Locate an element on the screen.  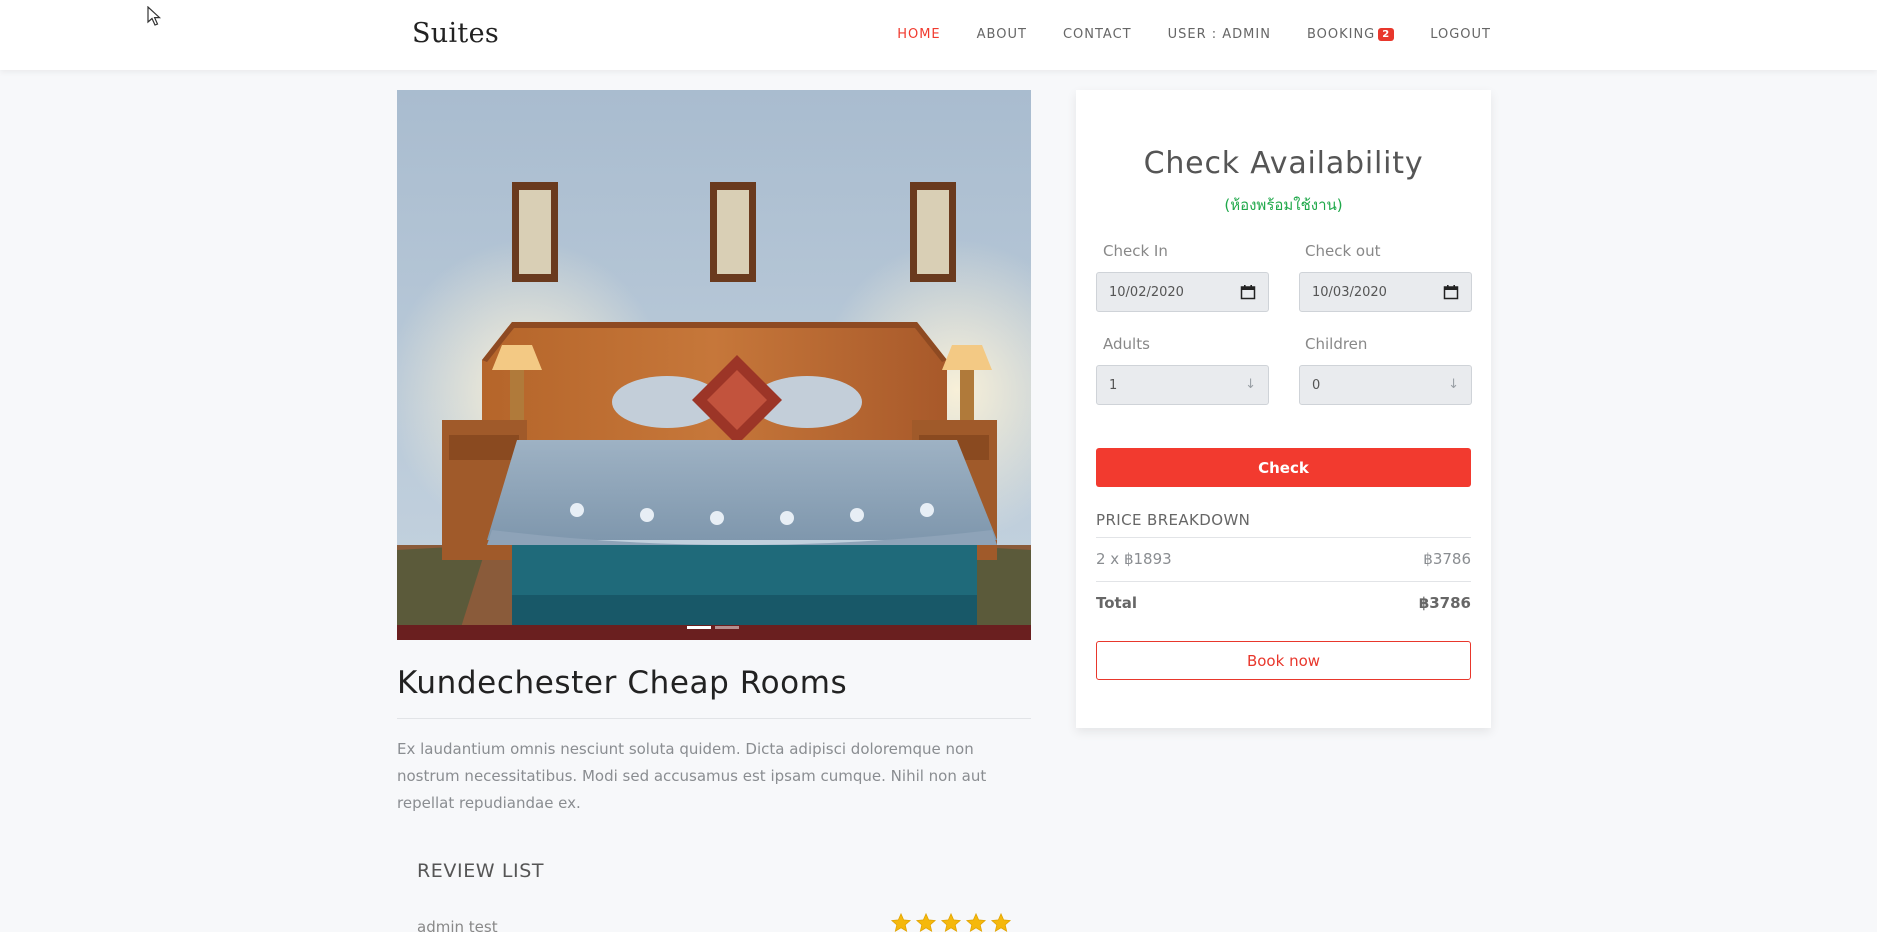
nav-contact: CONTACT is located at coordinates (1097, 34).